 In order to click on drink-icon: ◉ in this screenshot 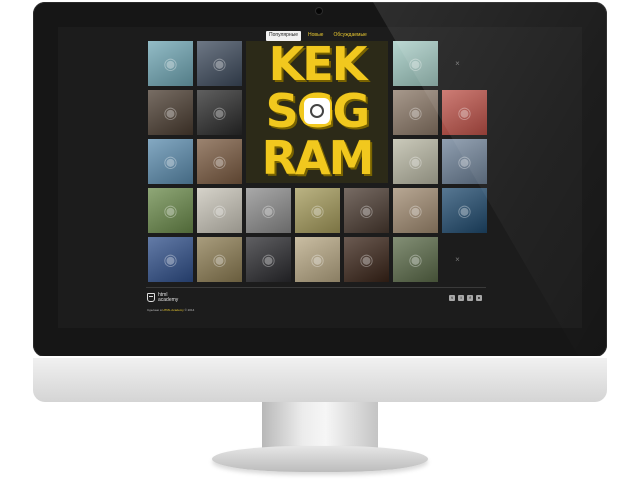, I will do `click(464, 113)`.